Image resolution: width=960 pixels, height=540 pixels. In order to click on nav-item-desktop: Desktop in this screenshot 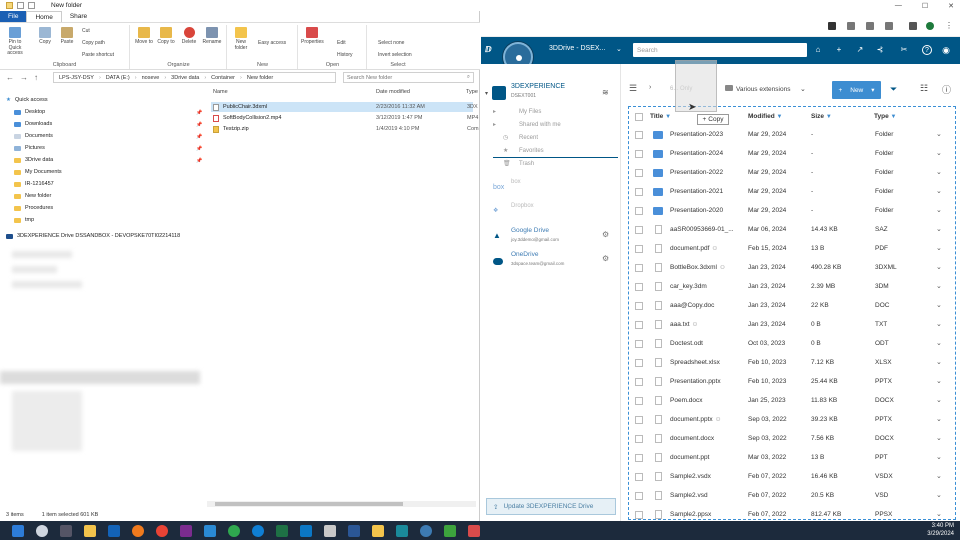, I will do `click(29, 112)`.